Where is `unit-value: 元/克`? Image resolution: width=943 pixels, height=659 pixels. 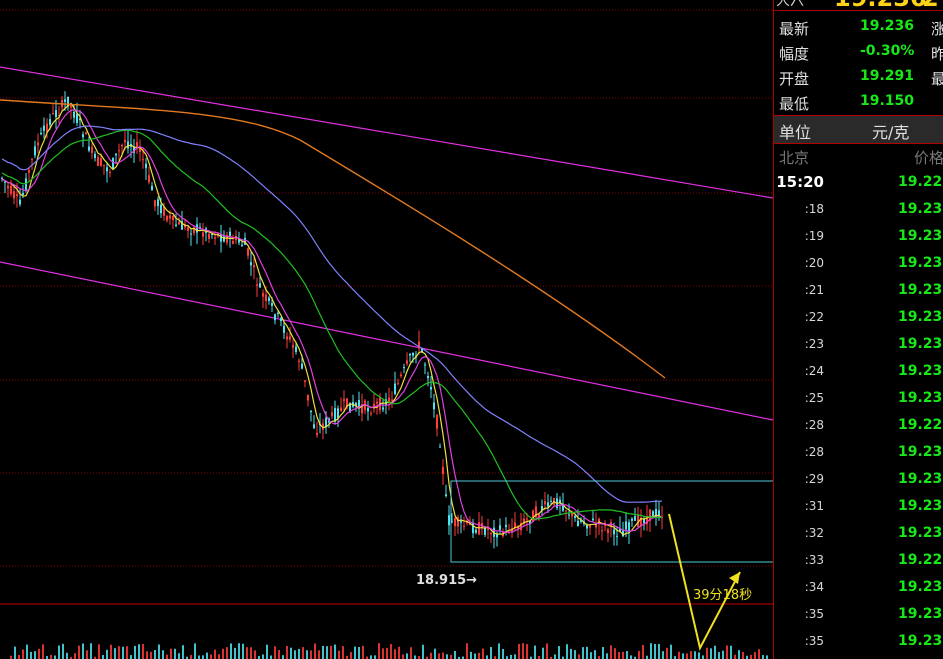
unit-value: 元/克 is located at coordinates (891, 132).